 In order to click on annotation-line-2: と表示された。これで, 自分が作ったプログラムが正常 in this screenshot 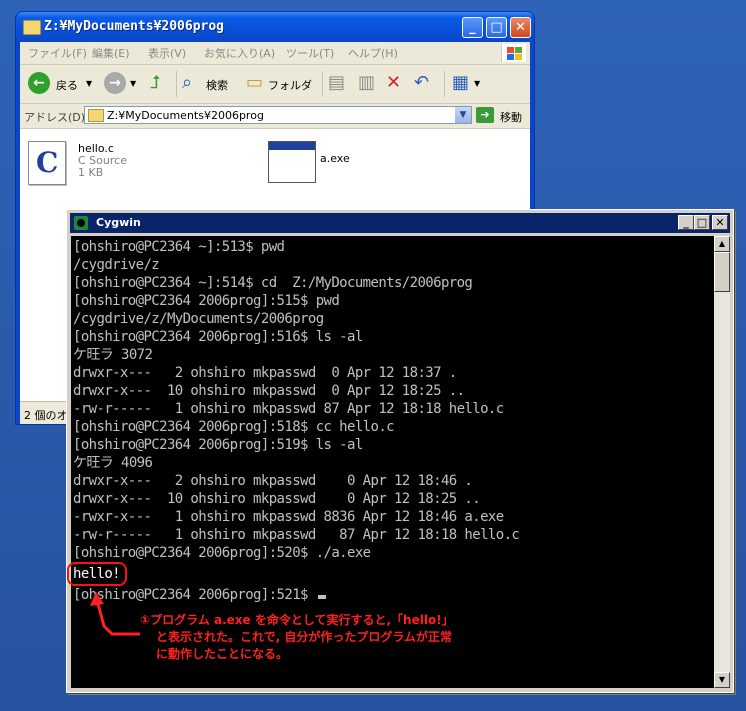, I will do `click(304, 637)`.